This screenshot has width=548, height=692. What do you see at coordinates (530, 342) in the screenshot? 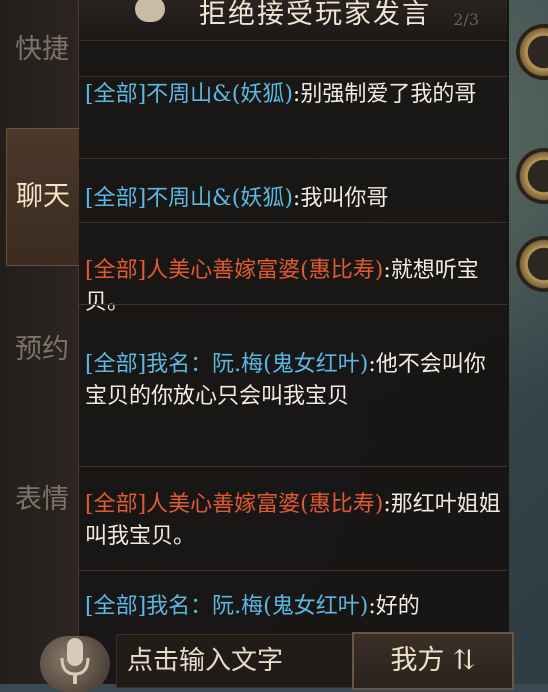
I see `right-hud-icons` at bounding box center [530, 342].